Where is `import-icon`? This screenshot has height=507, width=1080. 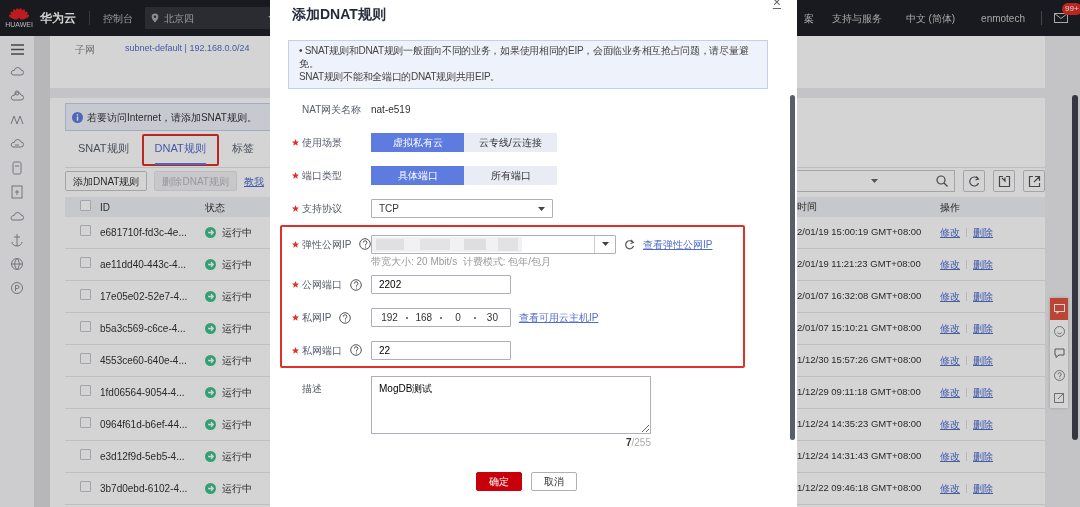
import-icon is located at coordinates (1004, 181).